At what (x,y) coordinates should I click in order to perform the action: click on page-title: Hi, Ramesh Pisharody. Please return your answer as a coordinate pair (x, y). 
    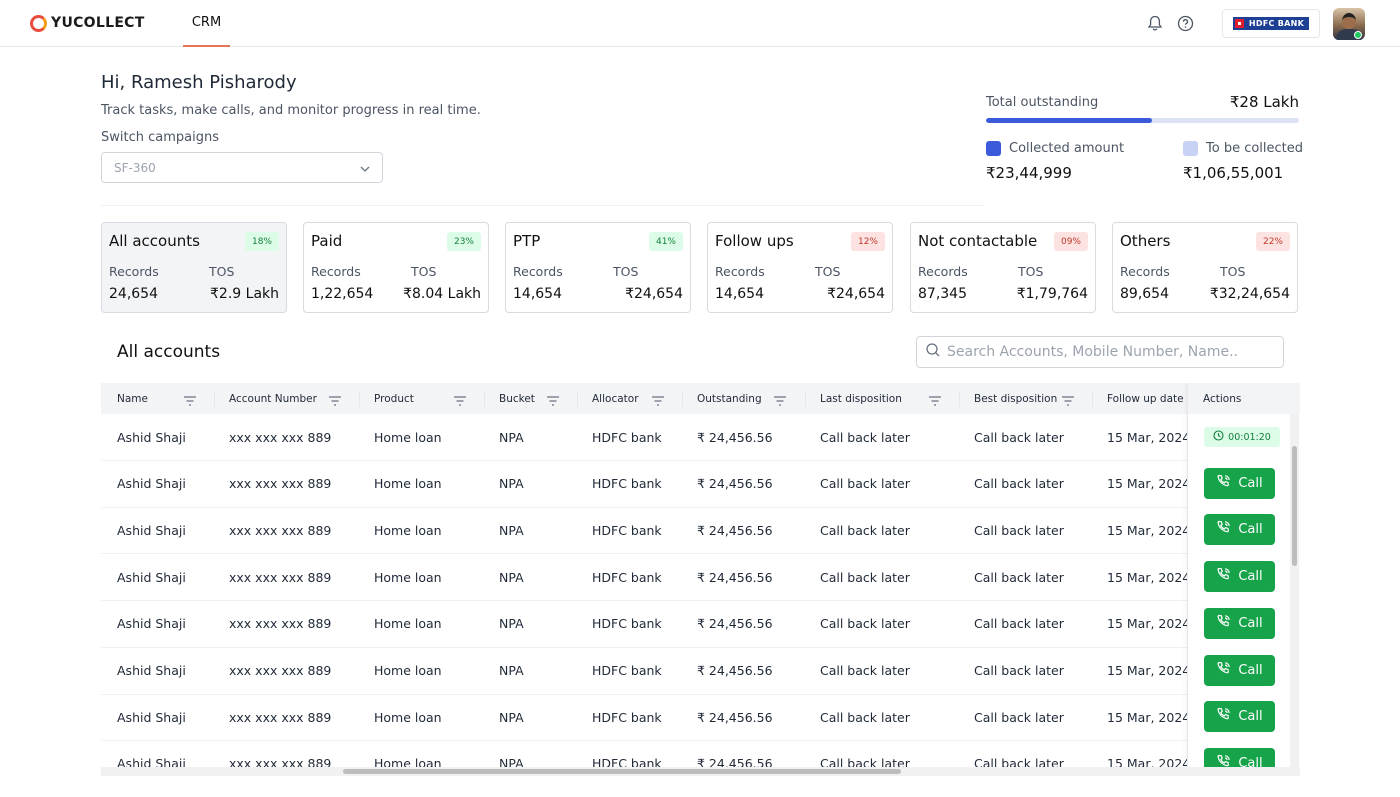
    Looking at the image, I should click on (199, 82).